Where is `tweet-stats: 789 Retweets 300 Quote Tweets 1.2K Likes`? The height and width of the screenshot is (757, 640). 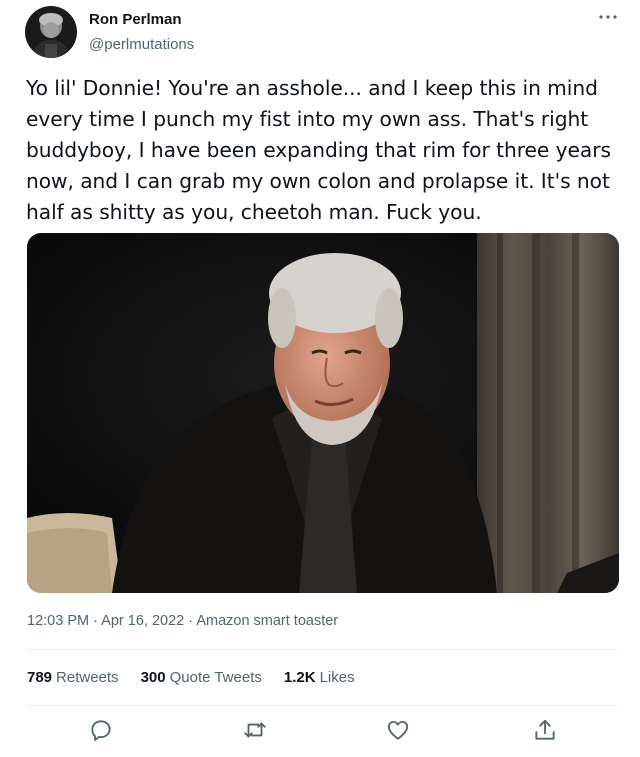 tweet-stats: 789 Retweets 300 Quote Tweets 1.2K Likes is located at coordinates (202, 677).